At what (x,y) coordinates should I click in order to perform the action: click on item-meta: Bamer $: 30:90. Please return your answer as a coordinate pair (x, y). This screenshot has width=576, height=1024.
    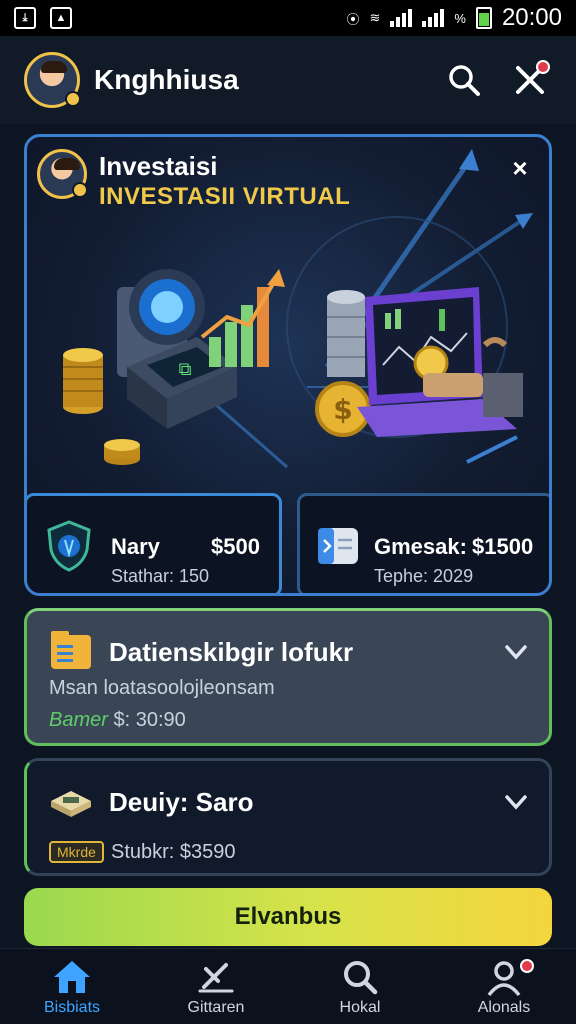
    Looking at the image, I should click on (117, 720).